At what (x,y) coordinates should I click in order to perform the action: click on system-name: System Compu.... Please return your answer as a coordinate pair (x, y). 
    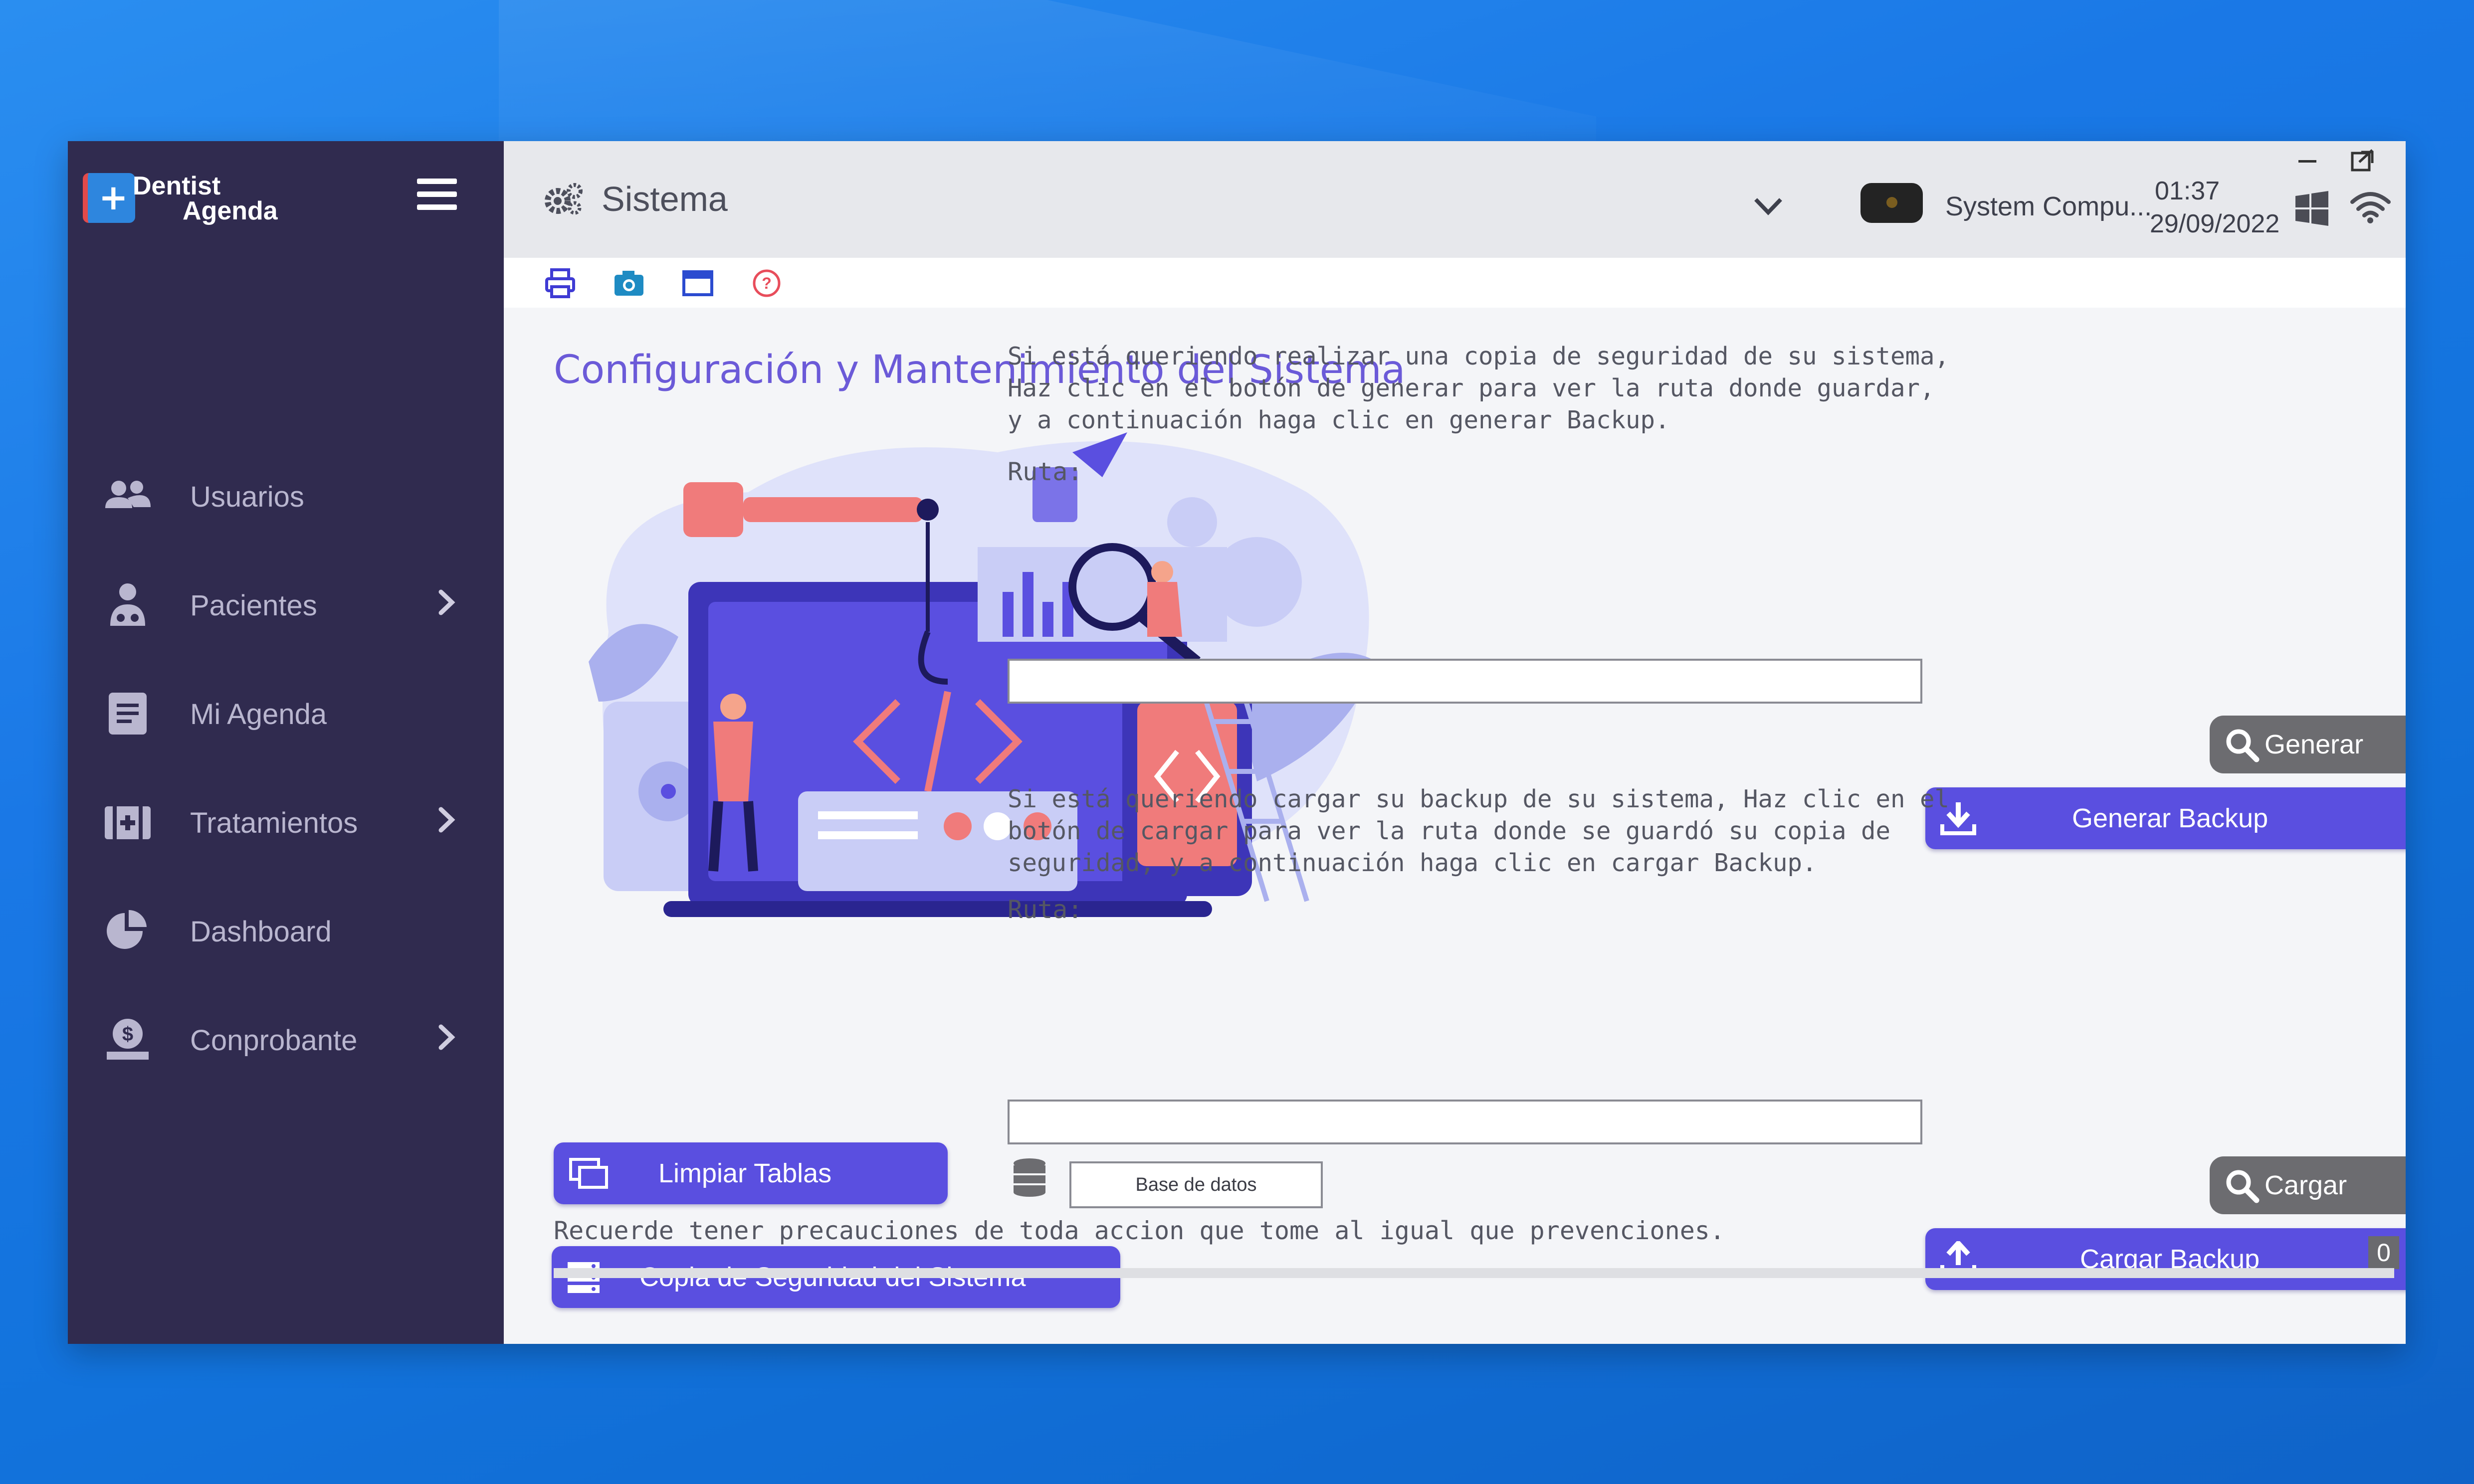
    Looking at the image, I should click on (2048, 206).